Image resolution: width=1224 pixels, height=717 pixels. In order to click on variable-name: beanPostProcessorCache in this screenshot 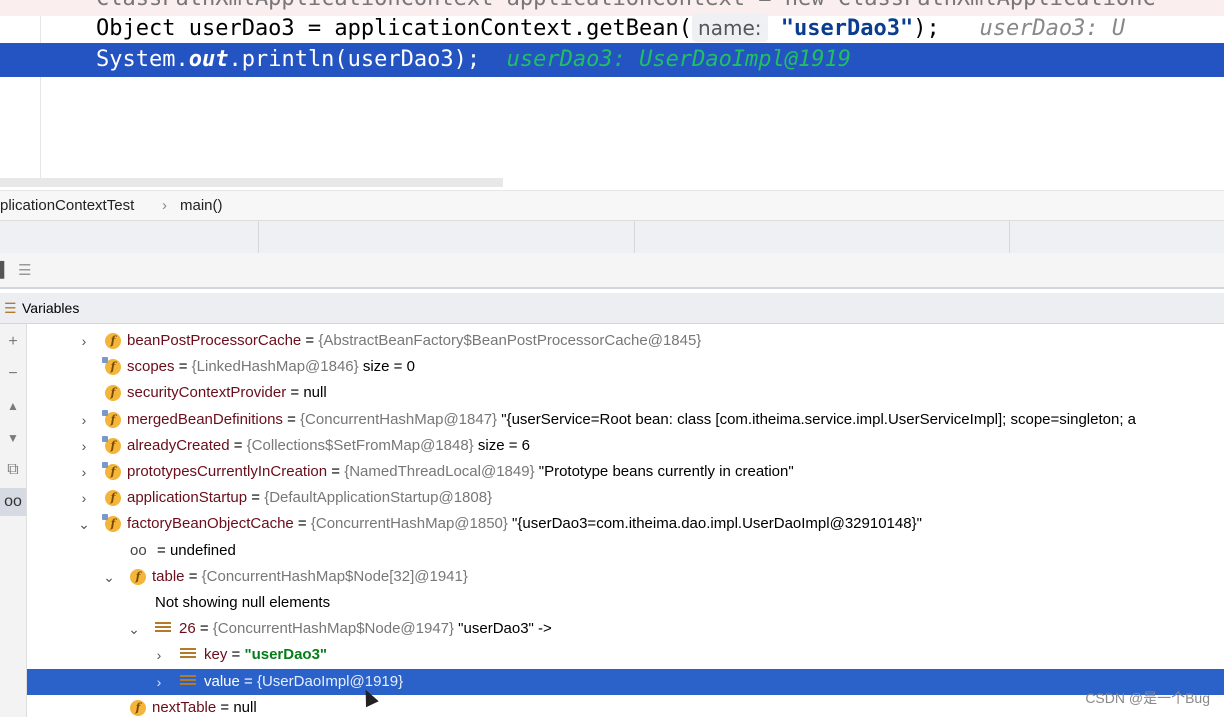, I will do `click(214, 340)`.